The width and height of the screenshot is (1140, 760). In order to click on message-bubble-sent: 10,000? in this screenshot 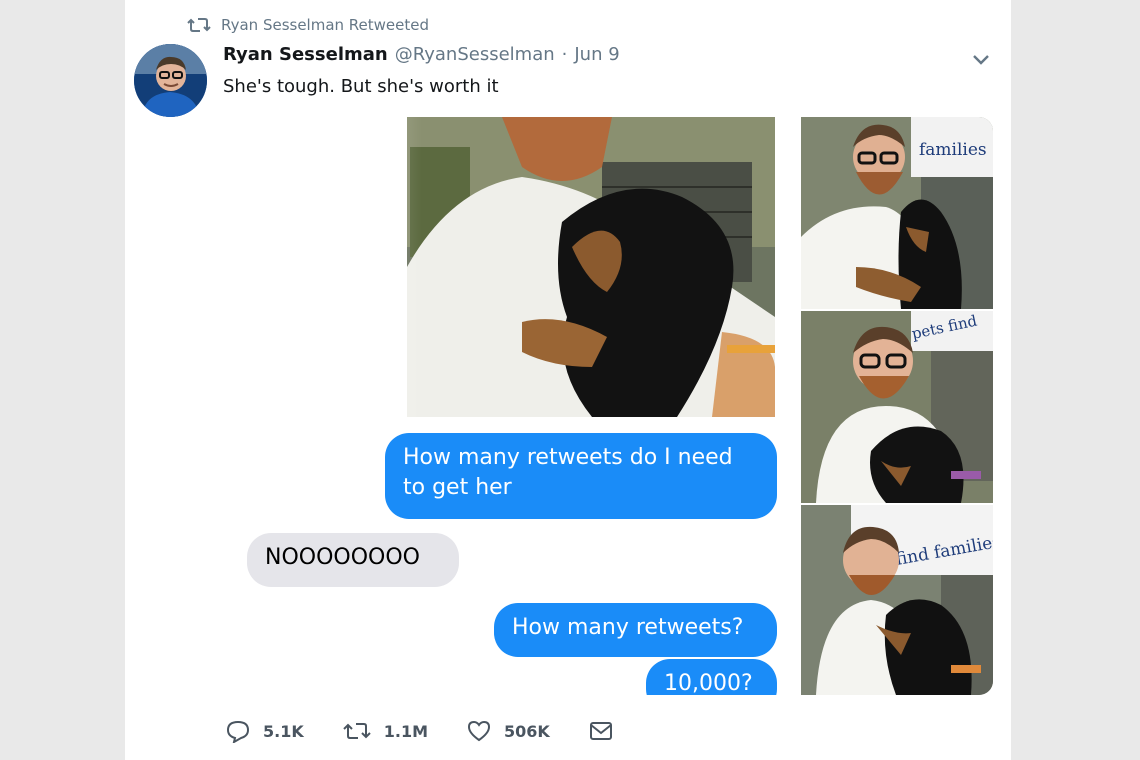, I will do `click(711, 677)`.